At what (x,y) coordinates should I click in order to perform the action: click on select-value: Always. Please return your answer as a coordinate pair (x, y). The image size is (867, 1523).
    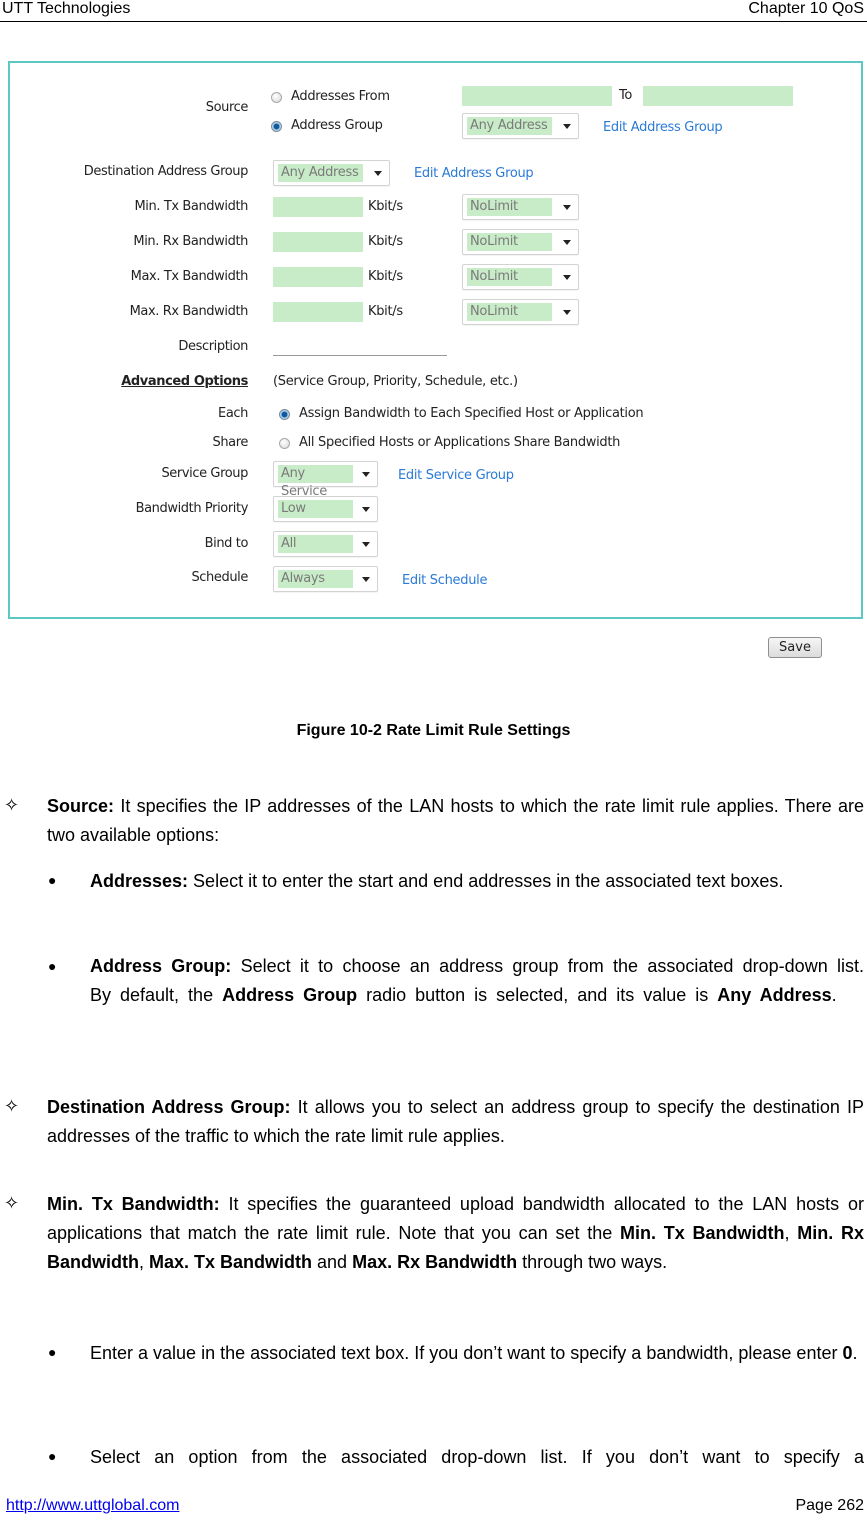
    Looking at the image, I should click on (315, 579).